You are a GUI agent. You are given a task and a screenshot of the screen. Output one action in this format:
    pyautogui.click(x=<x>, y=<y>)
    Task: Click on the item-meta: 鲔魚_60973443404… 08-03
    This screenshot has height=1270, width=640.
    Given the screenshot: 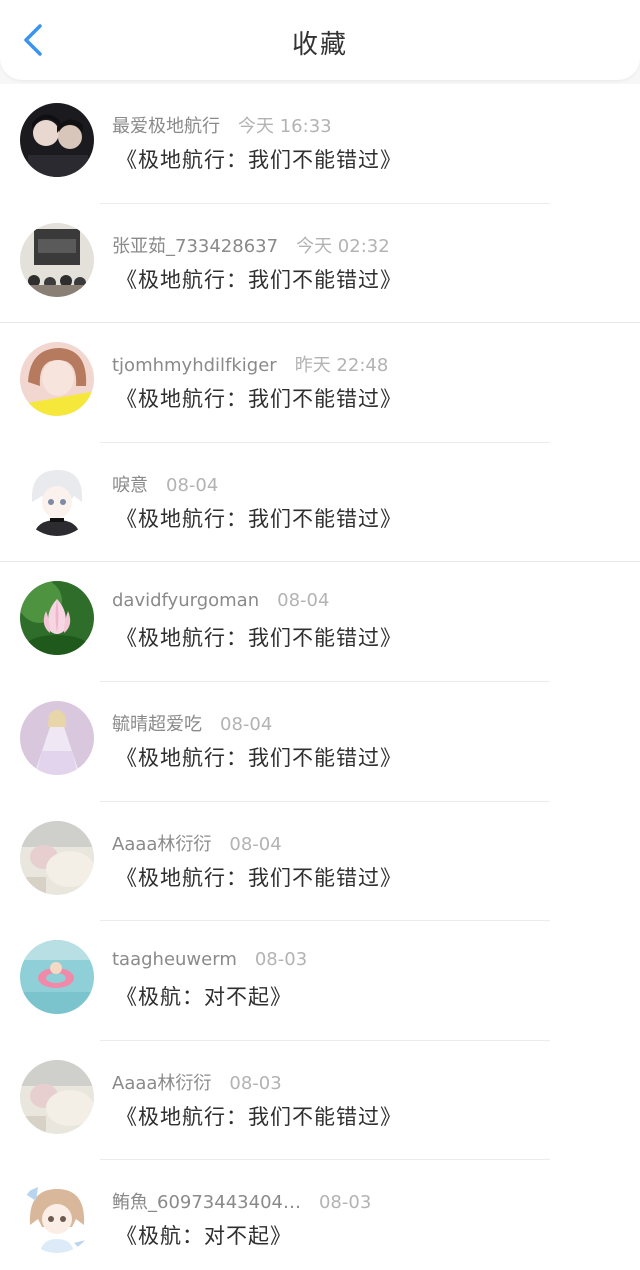 What is the action you would take?
    pyautogui.click(x=241, y=1201)
    